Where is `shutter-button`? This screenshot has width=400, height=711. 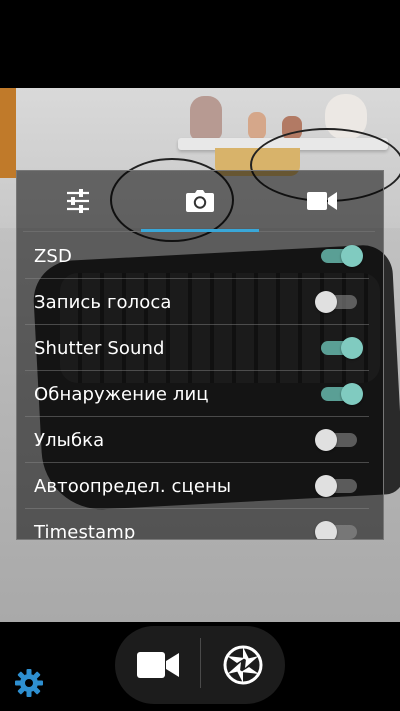
shutter-button is located at coordinates (242, 665).